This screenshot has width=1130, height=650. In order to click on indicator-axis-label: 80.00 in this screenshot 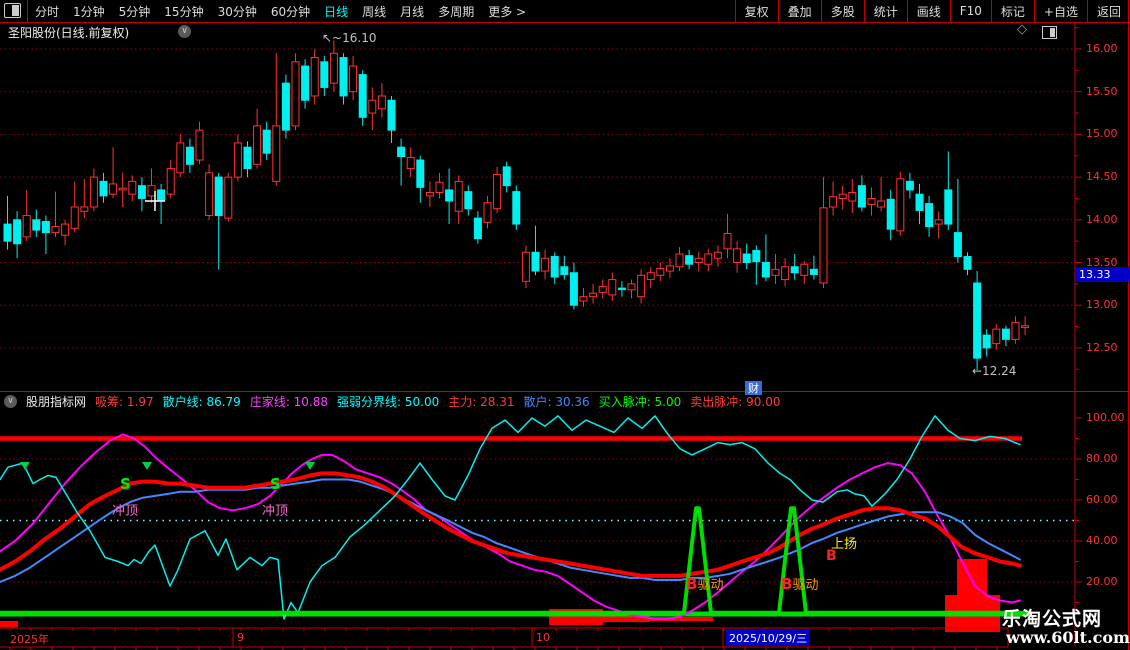, I will do `click(1102, 458)`.